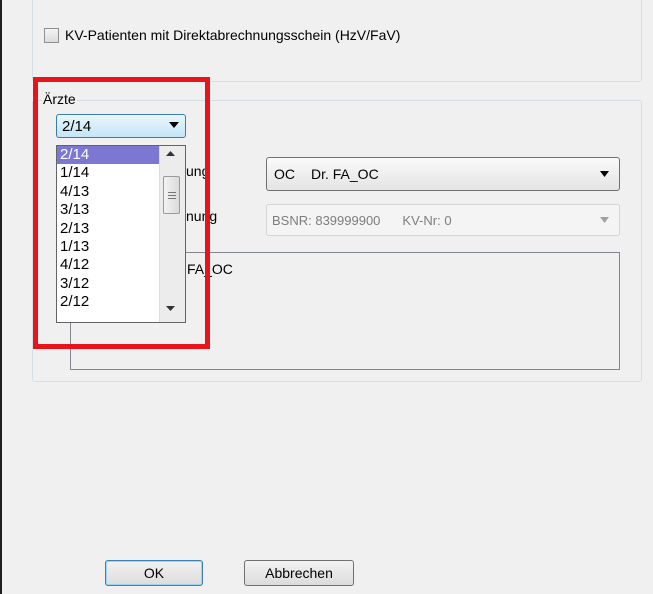  I want to click on kvnr-value: KV-Nr: 0, so click(427, 220).